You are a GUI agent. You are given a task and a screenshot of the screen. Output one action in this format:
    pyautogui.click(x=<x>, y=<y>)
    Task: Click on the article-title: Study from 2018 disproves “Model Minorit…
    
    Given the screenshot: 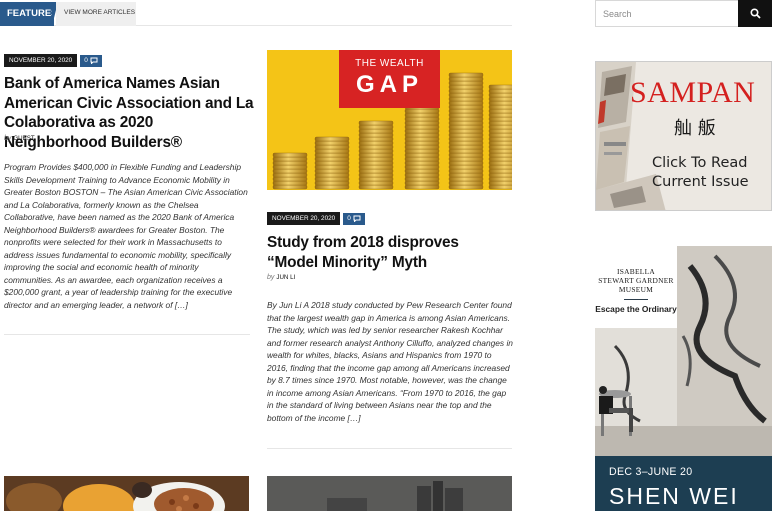 What is the action you would take?
    pyautogui.click(x=382, y=252)
    